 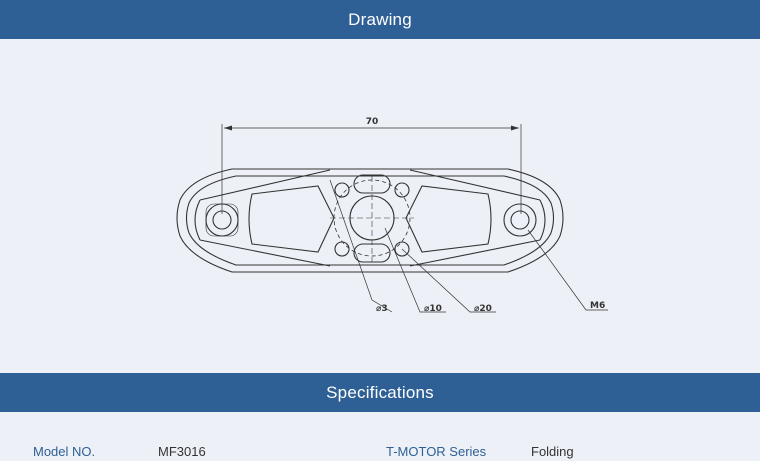 What do you see at coordinates (382, 309) in the screenshot?
I see `dimension-hole-3: ⌀3` at bounding box center [382, 309].